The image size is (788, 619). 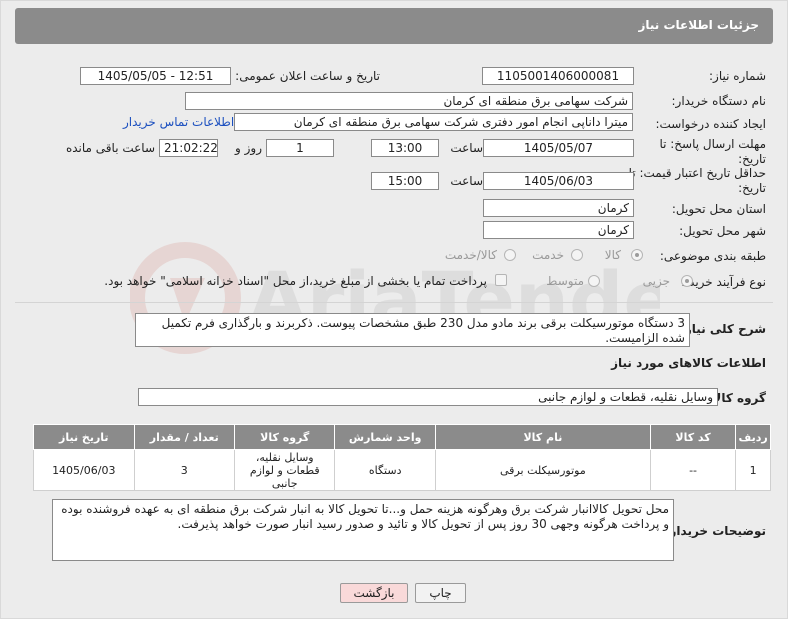 What do you see at coordinates (394, 302) in the screenshot?
I see `separator` at bounding box center [394, 302].